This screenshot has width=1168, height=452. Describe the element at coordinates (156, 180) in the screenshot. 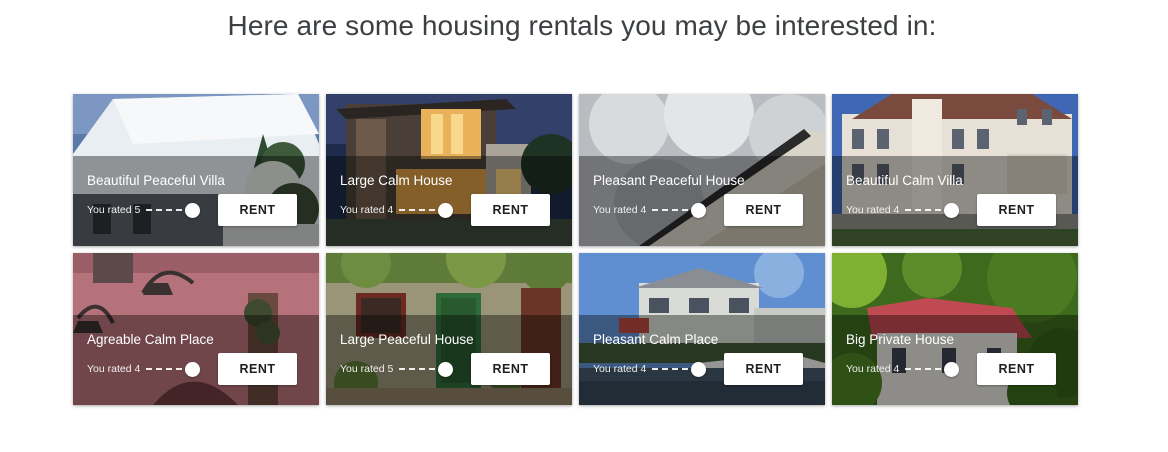

I see `rental-title: Beautiful Peaceful Villa` at that location.